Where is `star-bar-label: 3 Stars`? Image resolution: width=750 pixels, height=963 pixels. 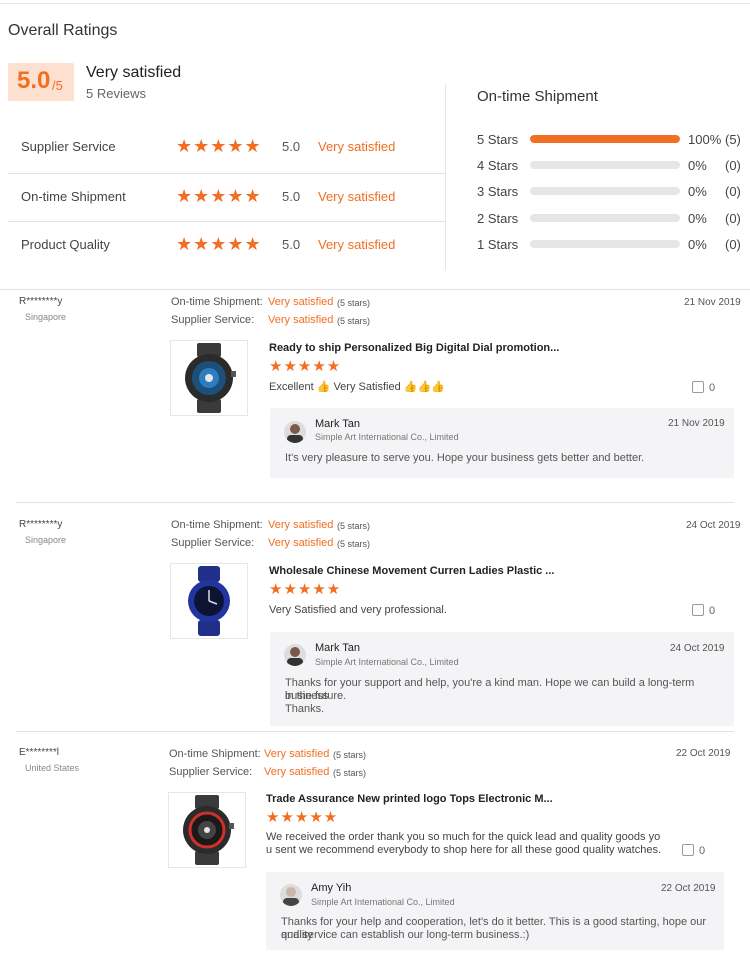
star-bar-label: 3 Stars is located at coordinates (498, 191).